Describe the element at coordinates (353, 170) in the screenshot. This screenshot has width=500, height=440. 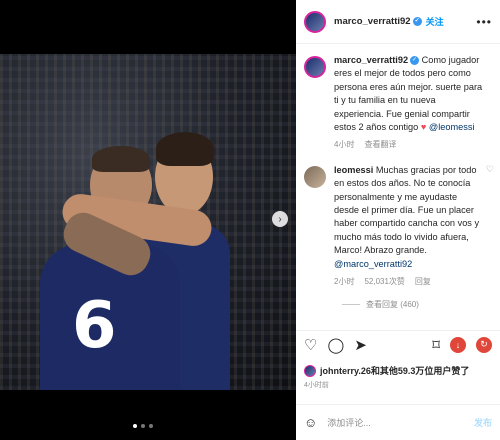
I see `comment-username: leomessi` at that location.